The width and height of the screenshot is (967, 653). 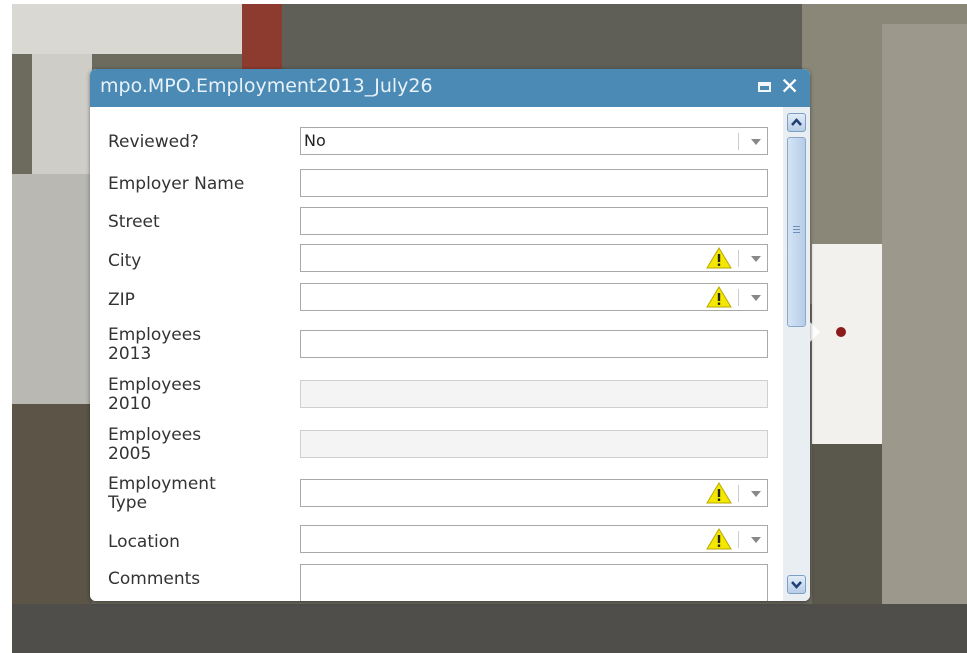 I want to click on field-label: Reviewed?, so click(x=153, y=142).